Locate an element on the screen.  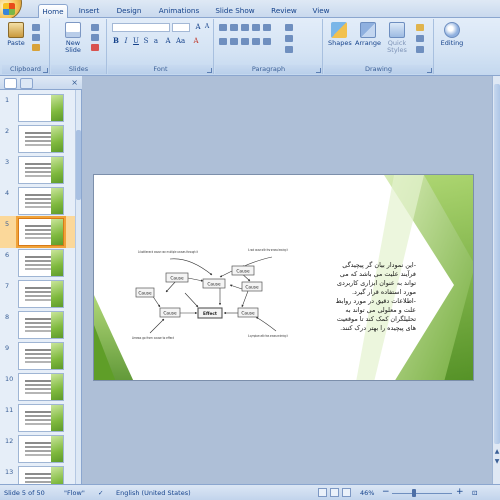
arrange-button: Arrange is located at coordinates (368, 34).